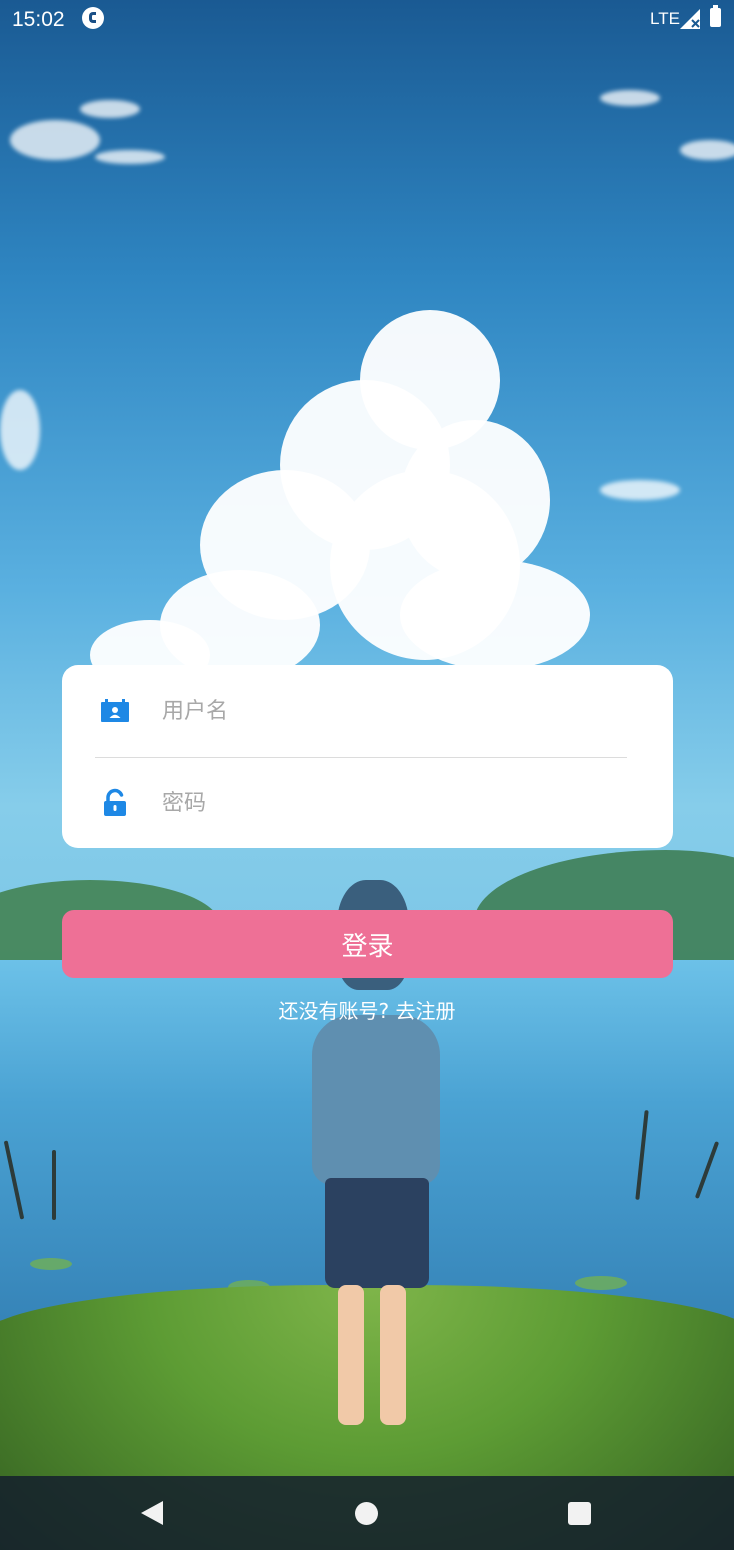 The width and height of the screenshot is (734, 1550). What do you see at coordinates (715, 16) in the screenshot?
I see `battery-icon` at bounding box center [715, 16].